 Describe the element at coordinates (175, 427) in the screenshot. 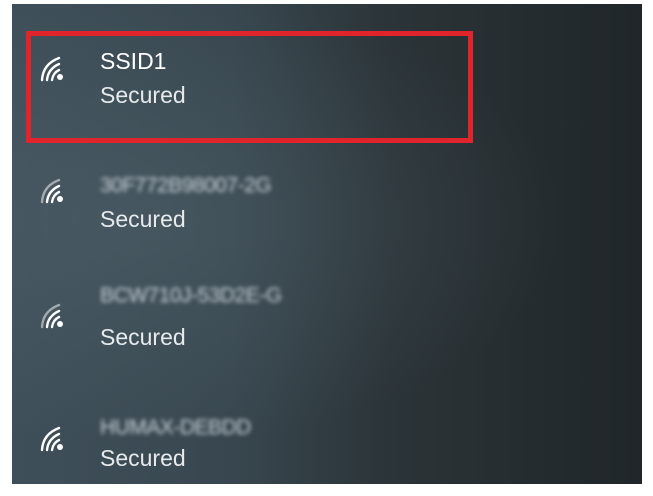

I see `network-ssid: HUMAX-DEBDD` at that location.